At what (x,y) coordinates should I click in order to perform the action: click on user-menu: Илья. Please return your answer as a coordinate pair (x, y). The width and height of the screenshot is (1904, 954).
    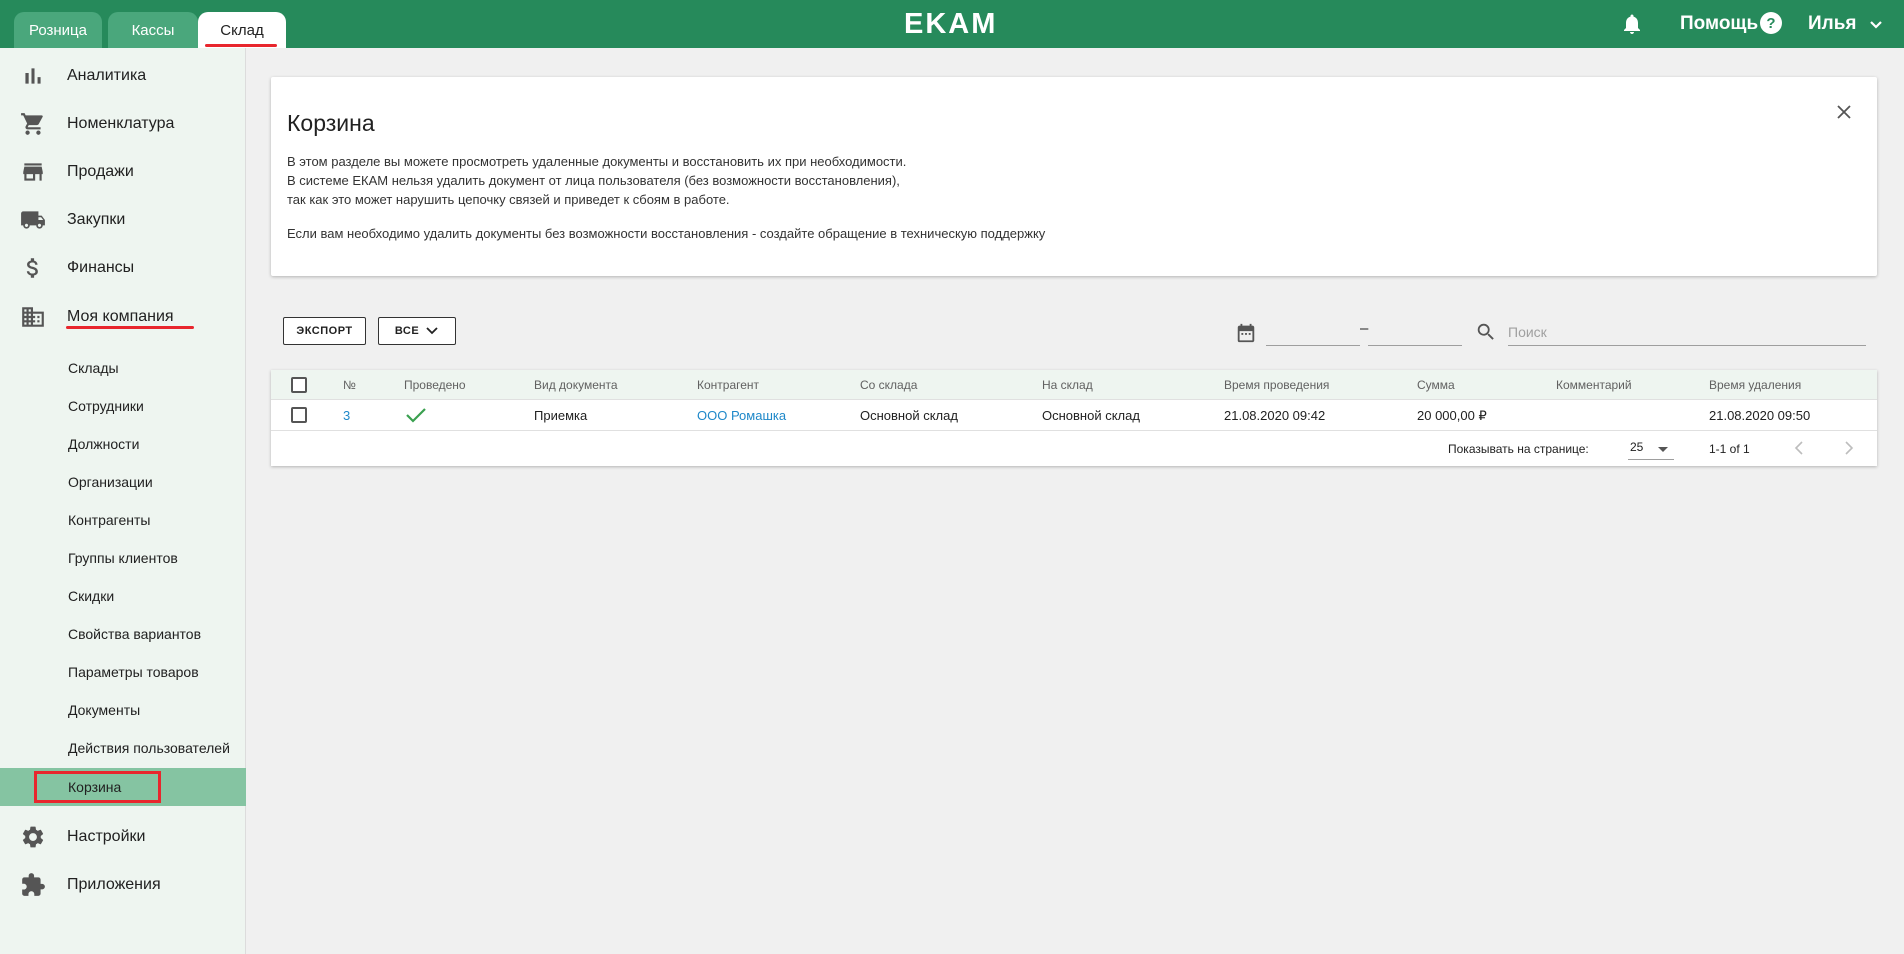
    Looking at the image, I should click on (1832, 24).